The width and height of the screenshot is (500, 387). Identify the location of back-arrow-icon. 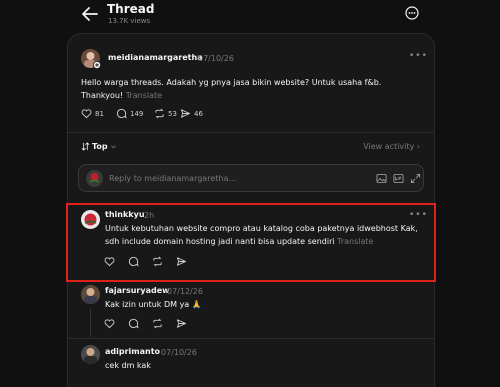
(90, 14).